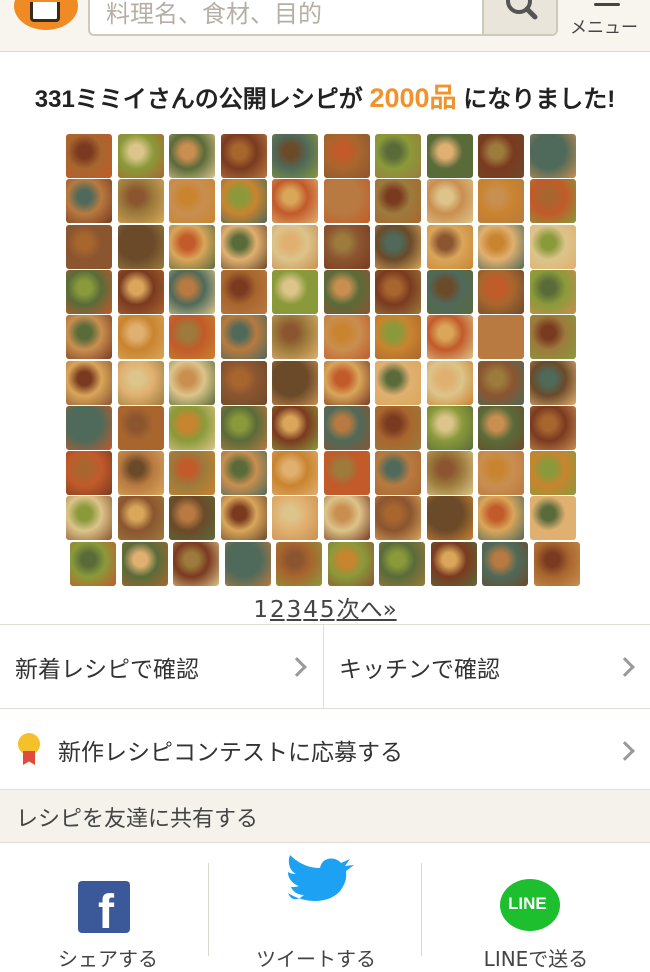 The image size is (650, 972). What do you see at coordinates (325, 749) in the screenshot?
I see `contest-link: 新作レシピコンテストに応募する` at bounding box center [325, 749].